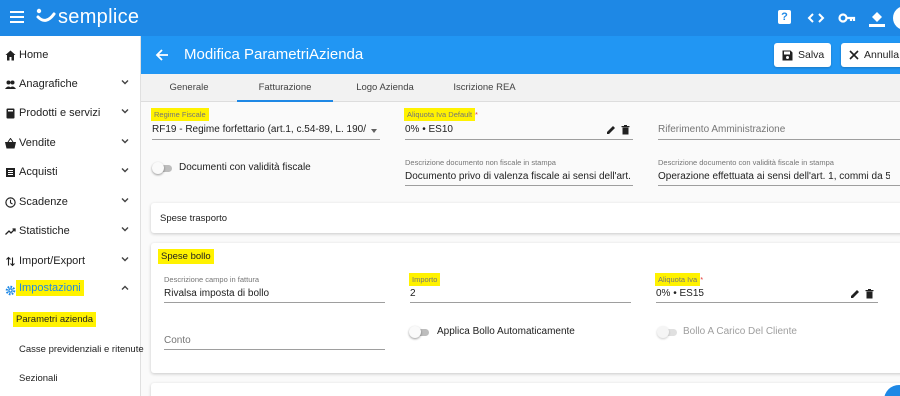  Describe the element at coordinates (721, 129) in the screenshot. I see `riferimento-amministrazione-input: Riferimento Amministrazione` at that location.